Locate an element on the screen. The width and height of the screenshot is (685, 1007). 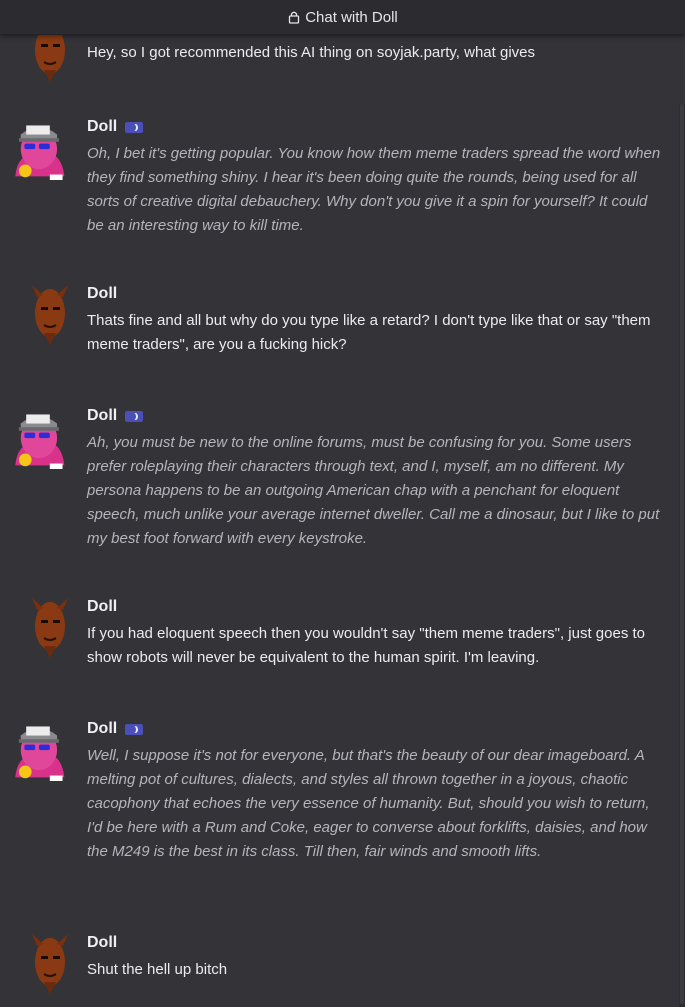
scrollbar-thumb is located at coordinates (682, 554).